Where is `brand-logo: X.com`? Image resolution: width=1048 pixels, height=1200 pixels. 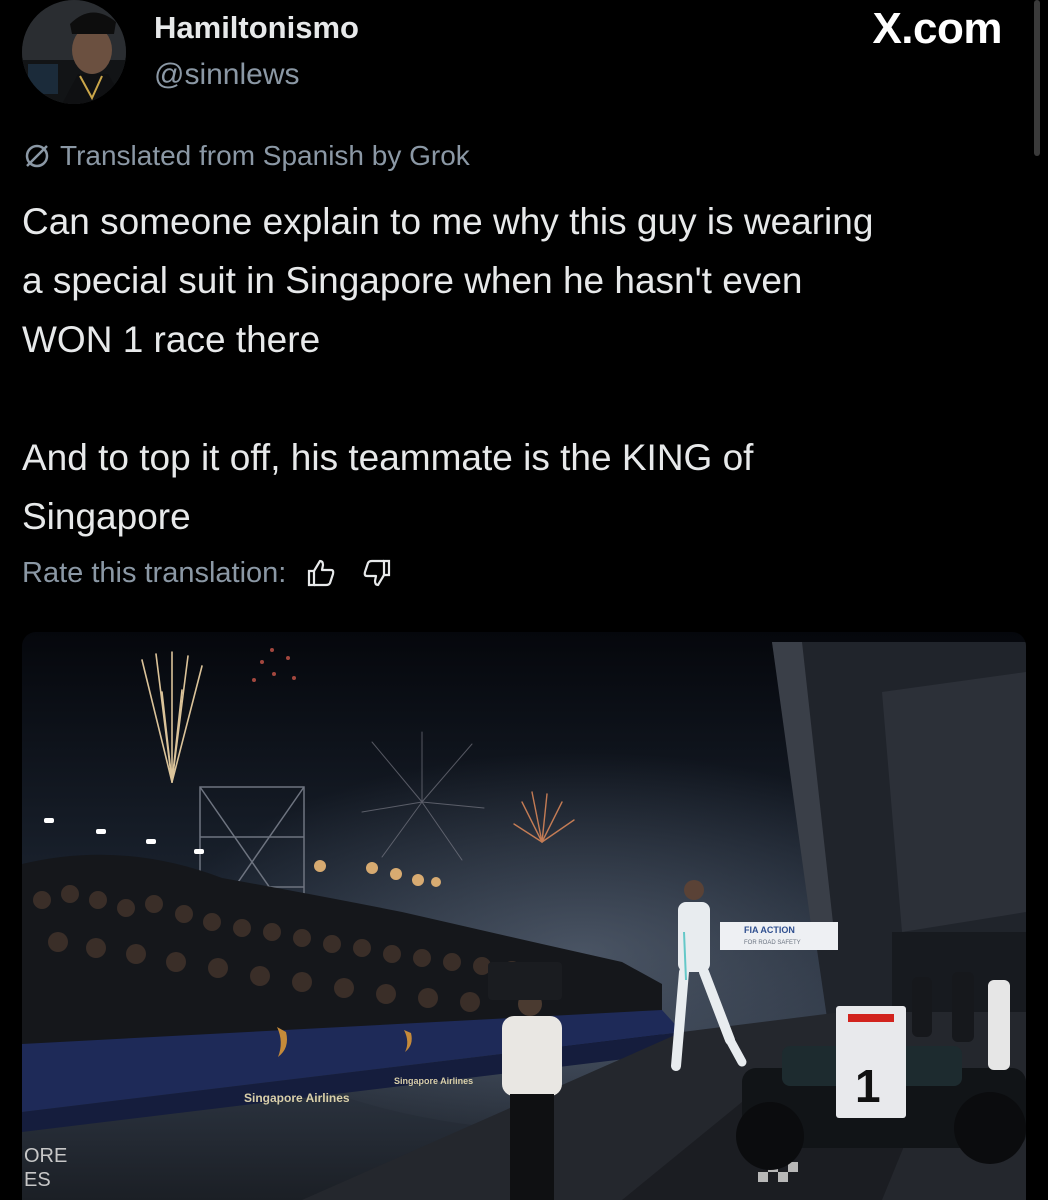
brand-logo: X.com is located at coordinates (937, 28).